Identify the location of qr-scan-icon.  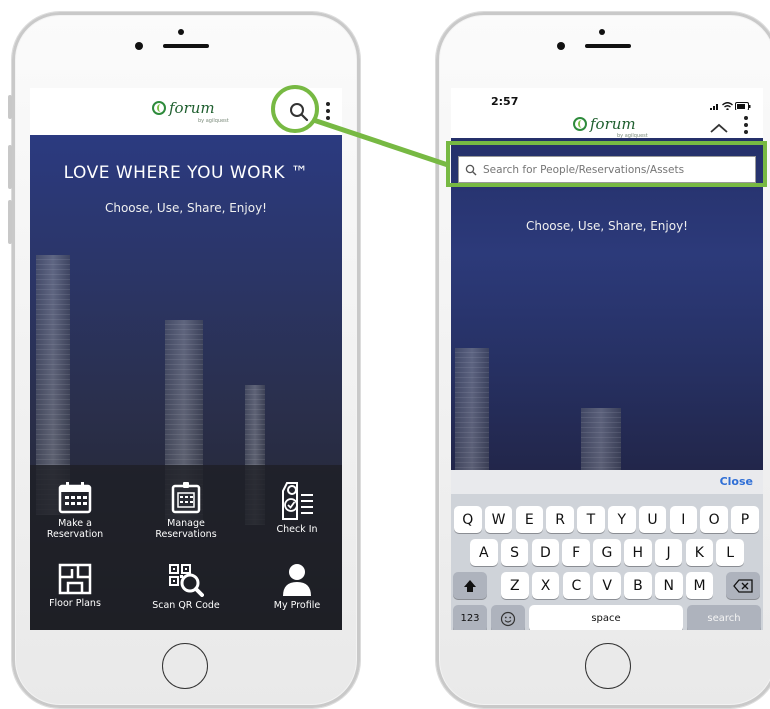
(186, 580).